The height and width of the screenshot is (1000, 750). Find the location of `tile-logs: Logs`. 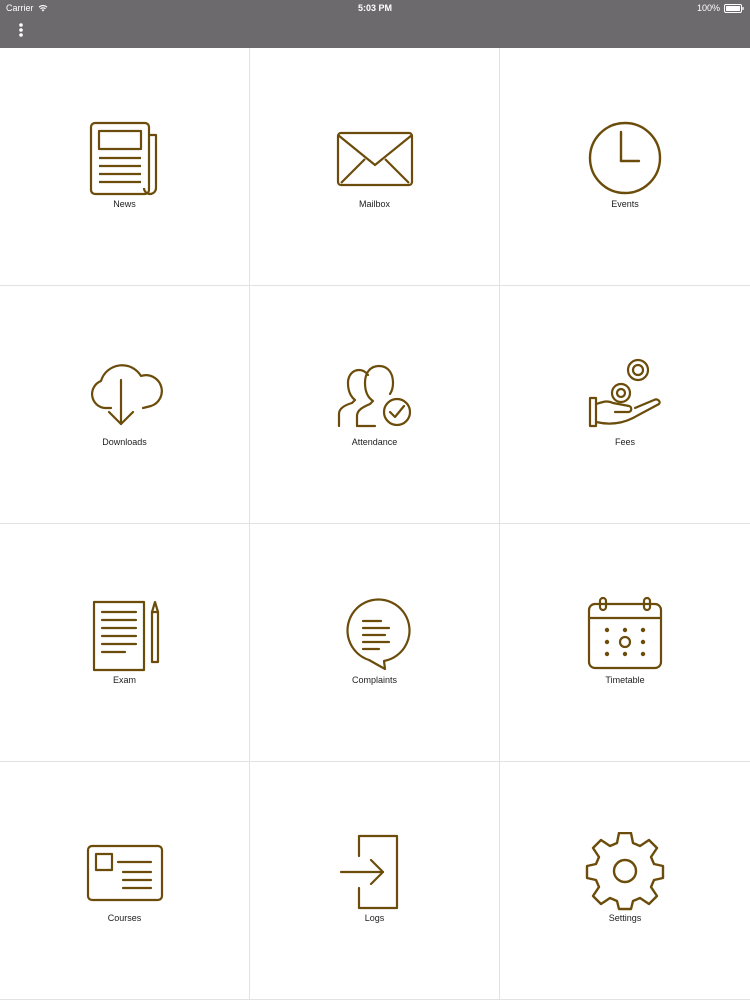

tile-logs: Logs is located at coordinates (375, 881).